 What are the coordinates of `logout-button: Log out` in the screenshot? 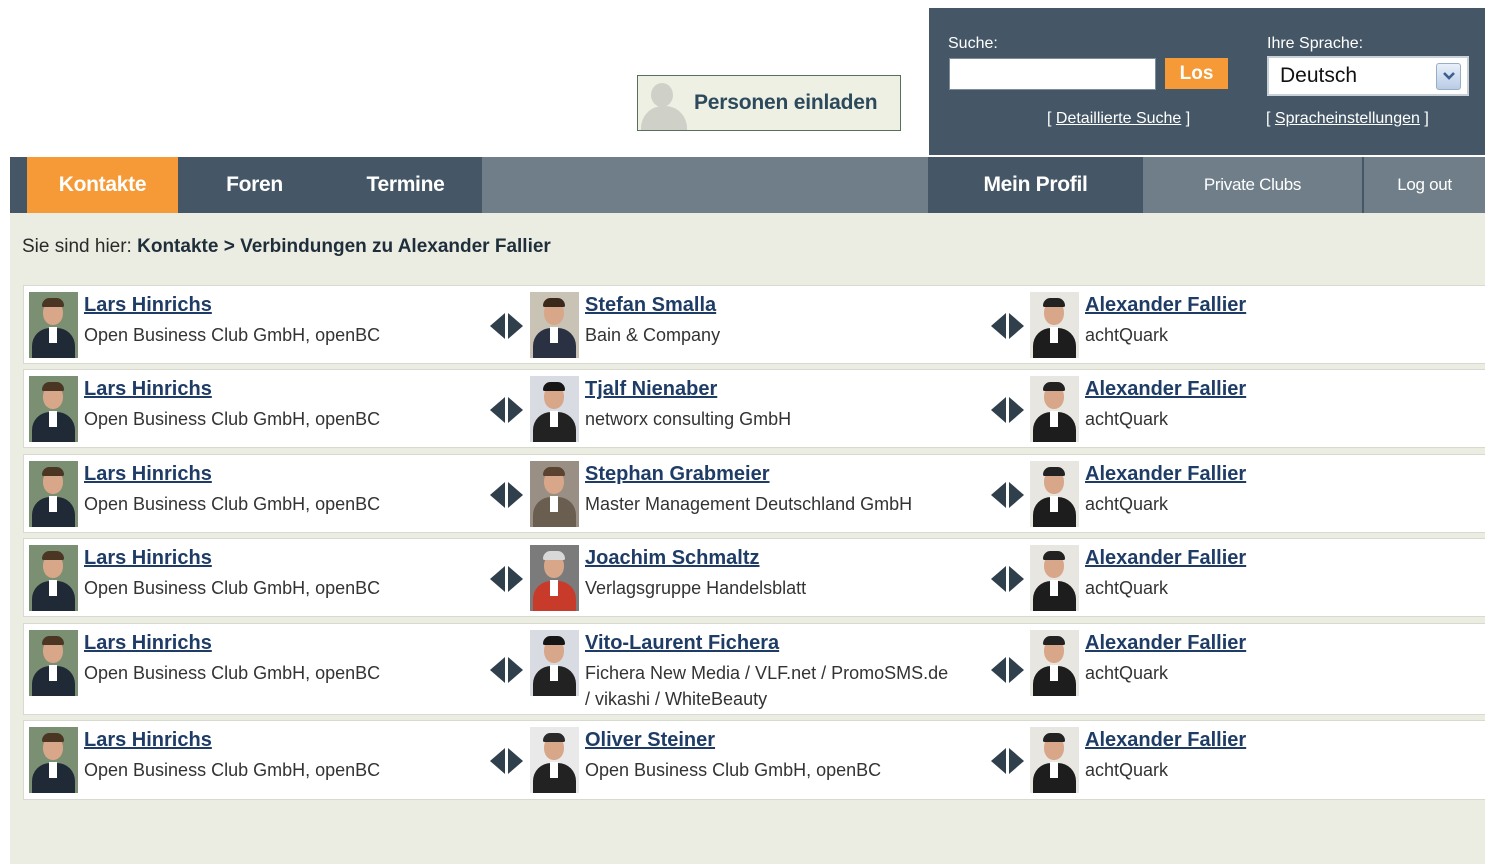 It's located at (1424, 185).